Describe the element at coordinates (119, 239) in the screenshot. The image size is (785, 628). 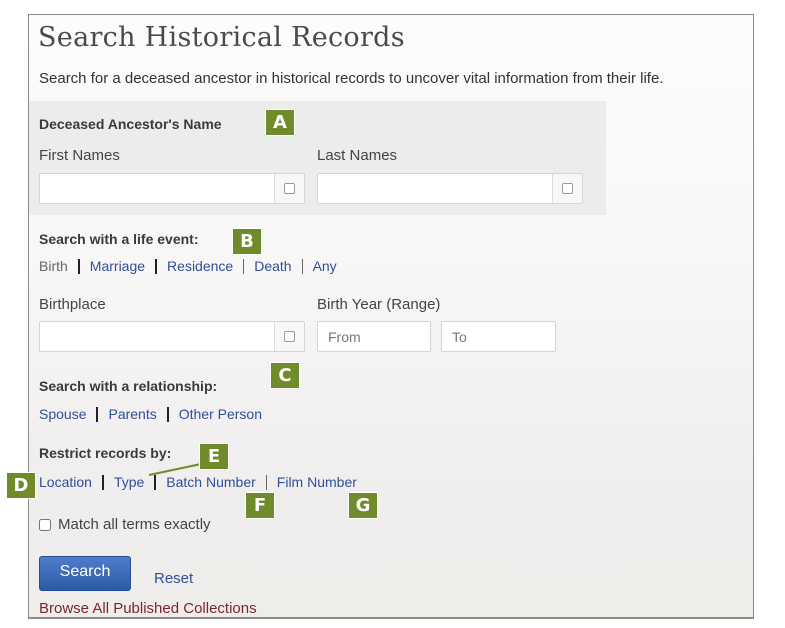
I see `life-event-heading: Search with a life event:` at that location.